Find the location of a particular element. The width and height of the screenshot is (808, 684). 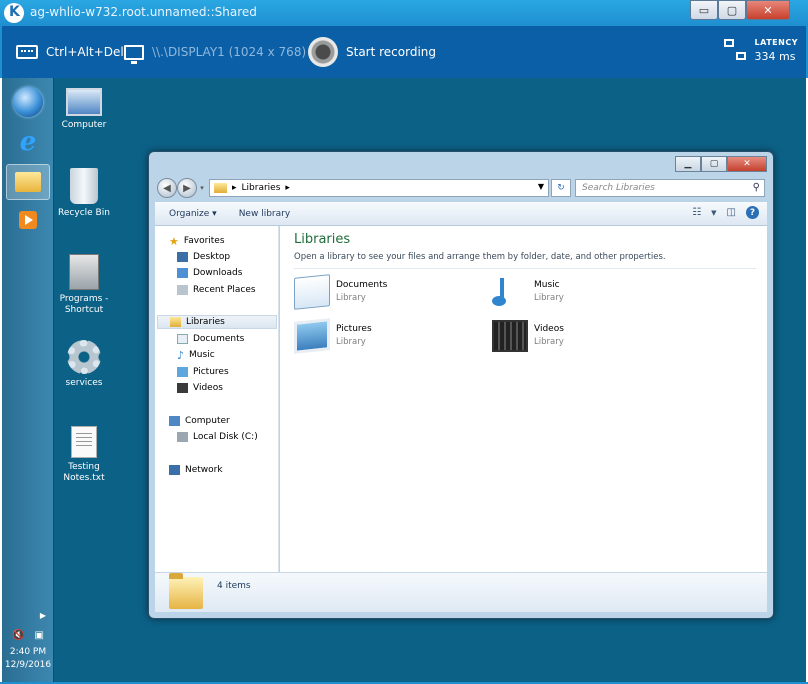

taskbar-media-player is located at coordinates (28, 220).